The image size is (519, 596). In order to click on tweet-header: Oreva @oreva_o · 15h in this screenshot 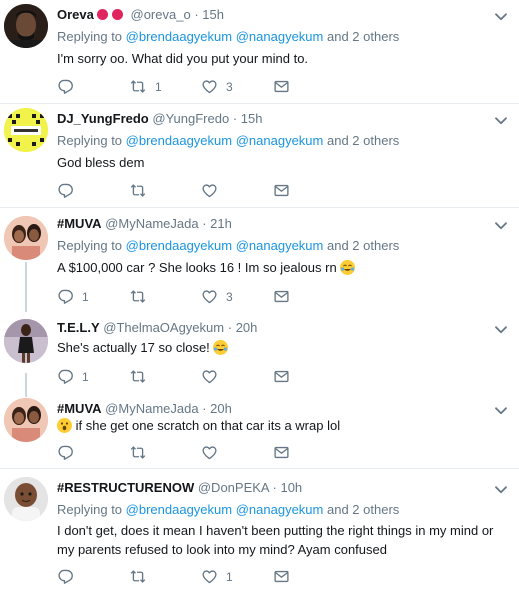, I will do `click(140, 15)`.